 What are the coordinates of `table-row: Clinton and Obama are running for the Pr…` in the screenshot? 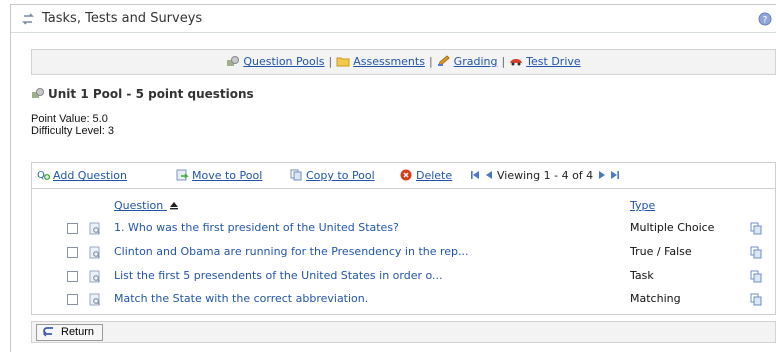 It's located at (403, 254).